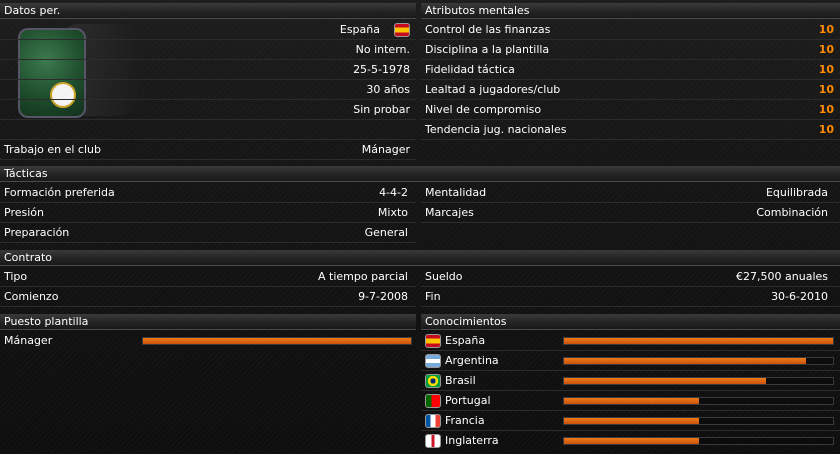 The height and width of the screenshot is (454, 840). I want to click on knowledge-row: Inglaterra, so click(630, 441).